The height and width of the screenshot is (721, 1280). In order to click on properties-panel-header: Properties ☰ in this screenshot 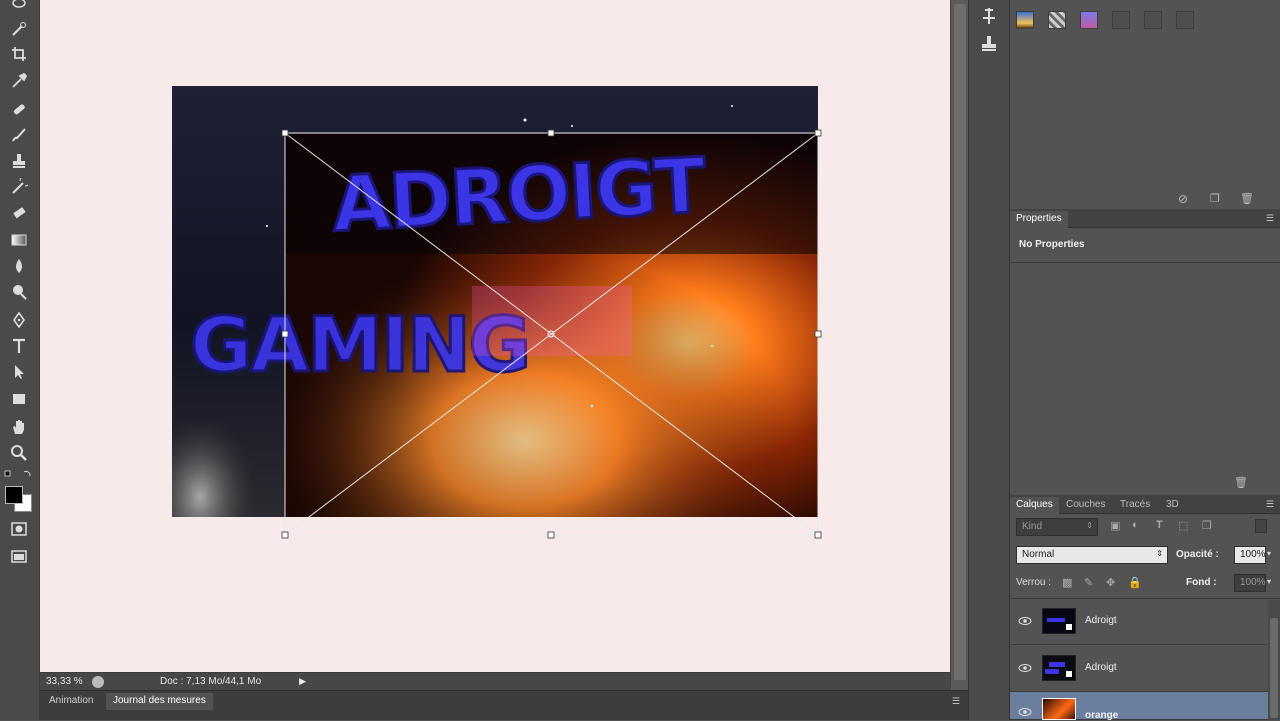, I will do `click(1145, 218)`.